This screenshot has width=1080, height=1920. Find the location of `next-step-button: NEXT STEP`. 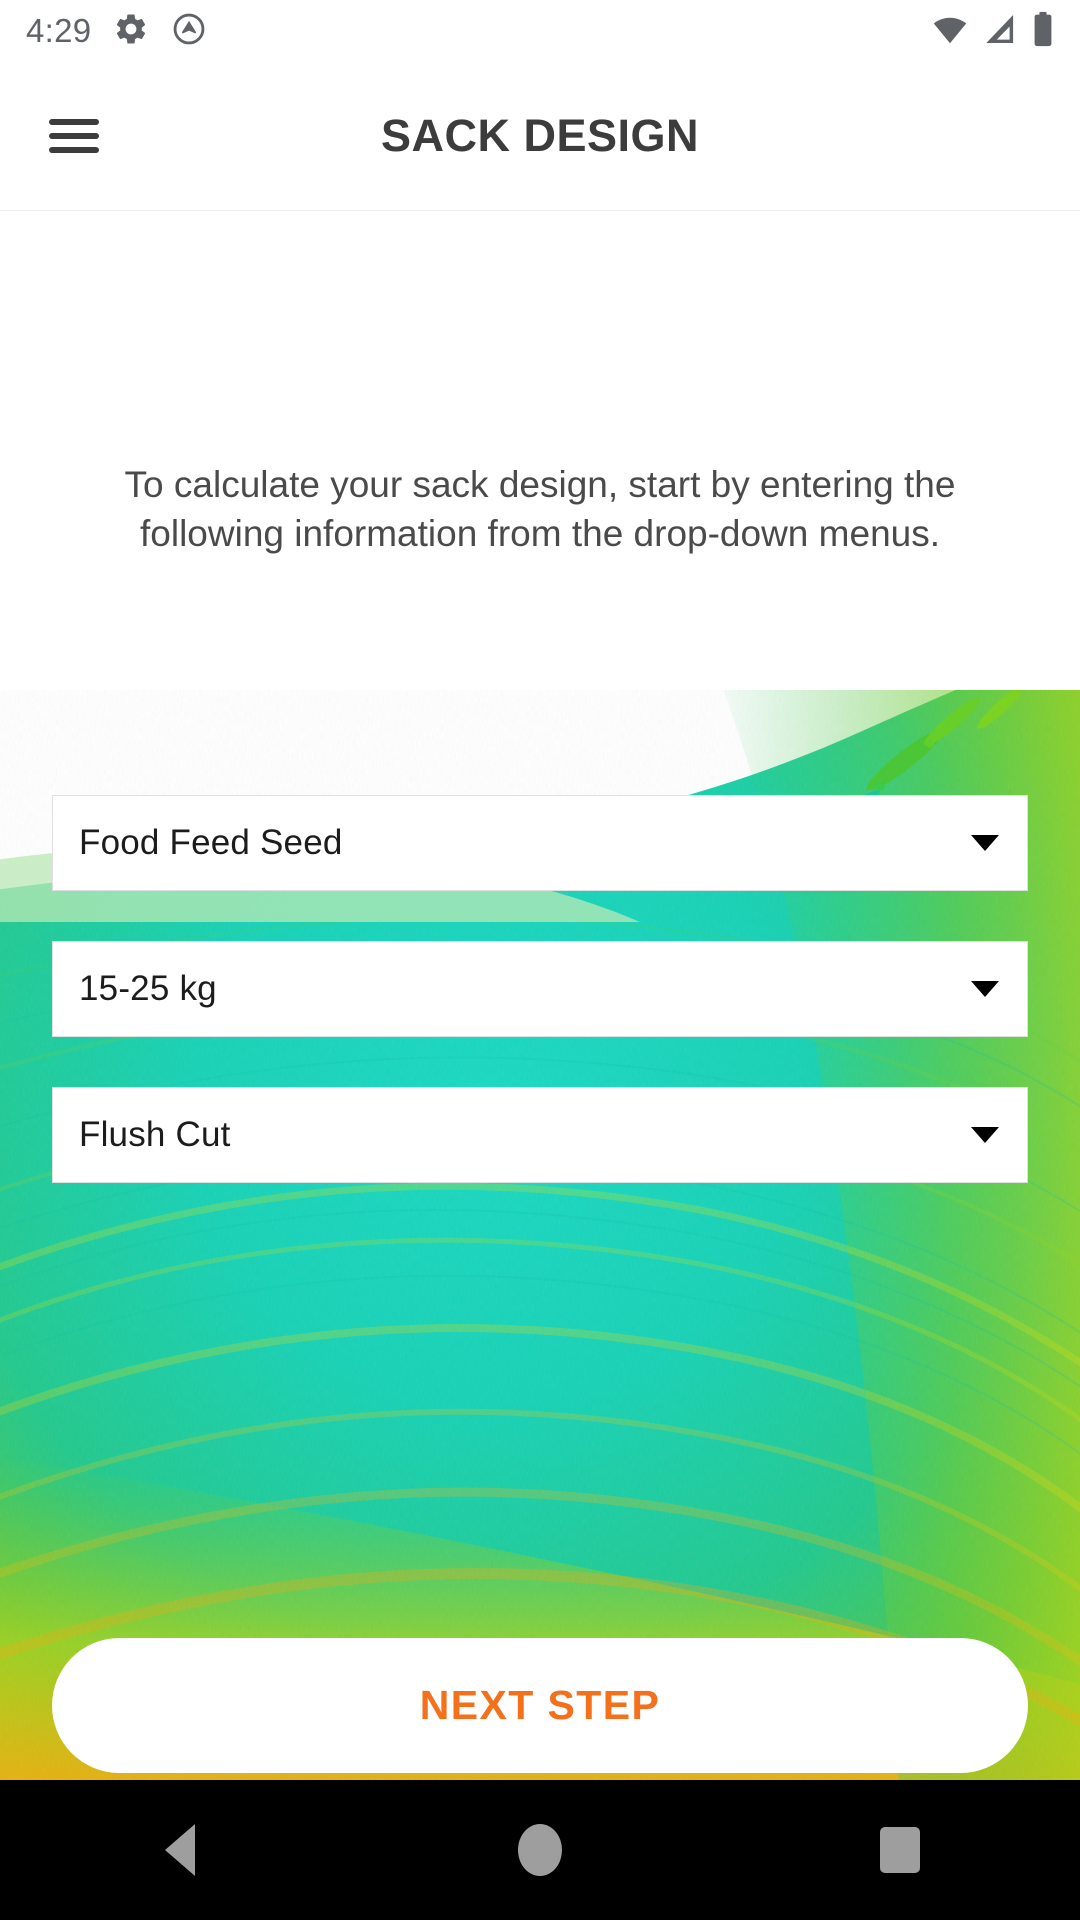

next-step-button: NEXT STEP is located at coordinates (540, 1705).